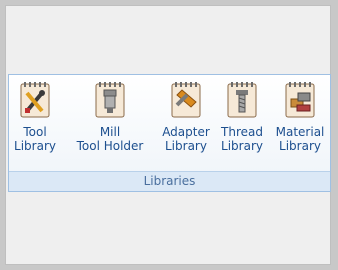 This screenshot has width=338, height=270. What do you see at coordinates (110, 124) in the screenshot?
I see `mill-tool-holder-button: Mill Tool Holder` at bounding box center [110, 124].